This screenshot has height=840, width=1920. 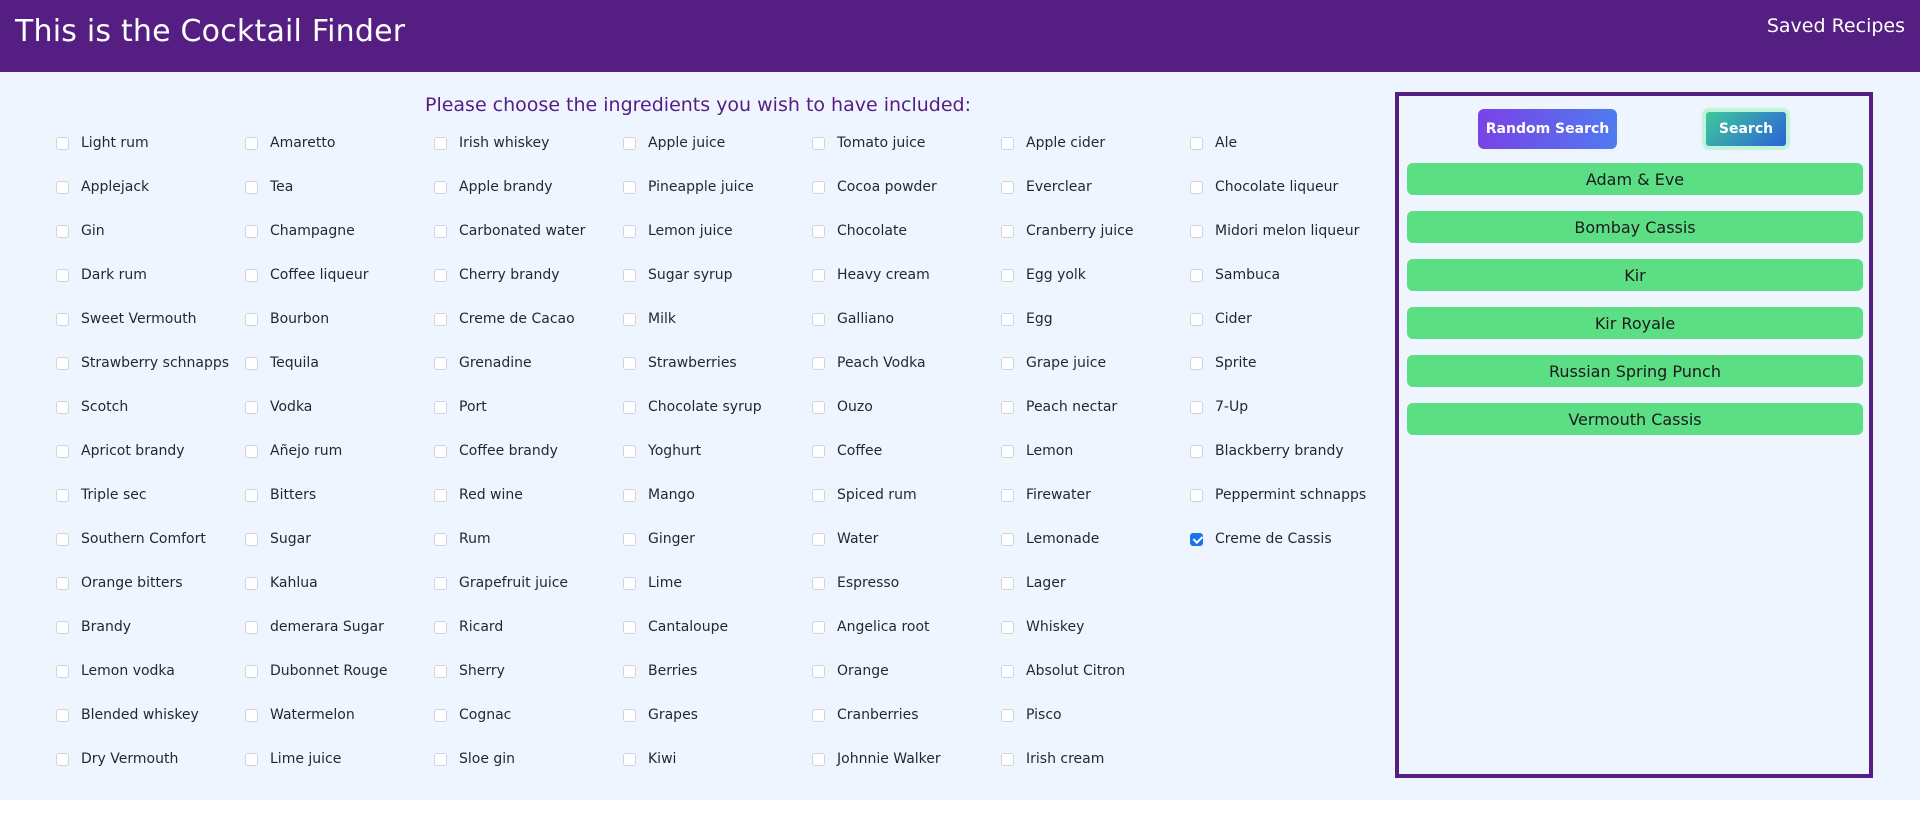 I want to click on ingredient-option: 7-Up, so click(x=1284, y=407).